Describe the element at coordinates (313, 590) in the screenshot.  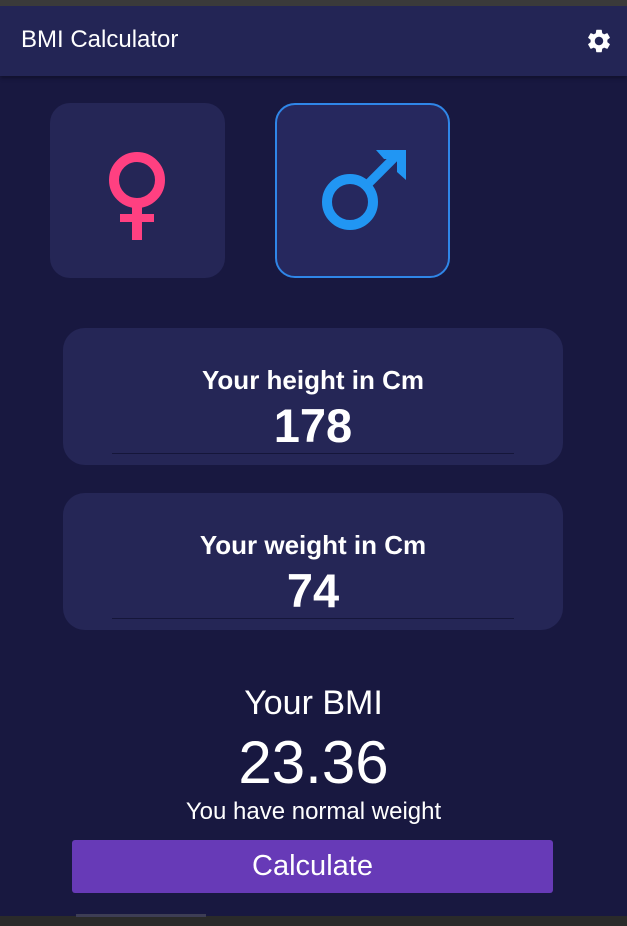
I see `weight-input: 74` at that location.